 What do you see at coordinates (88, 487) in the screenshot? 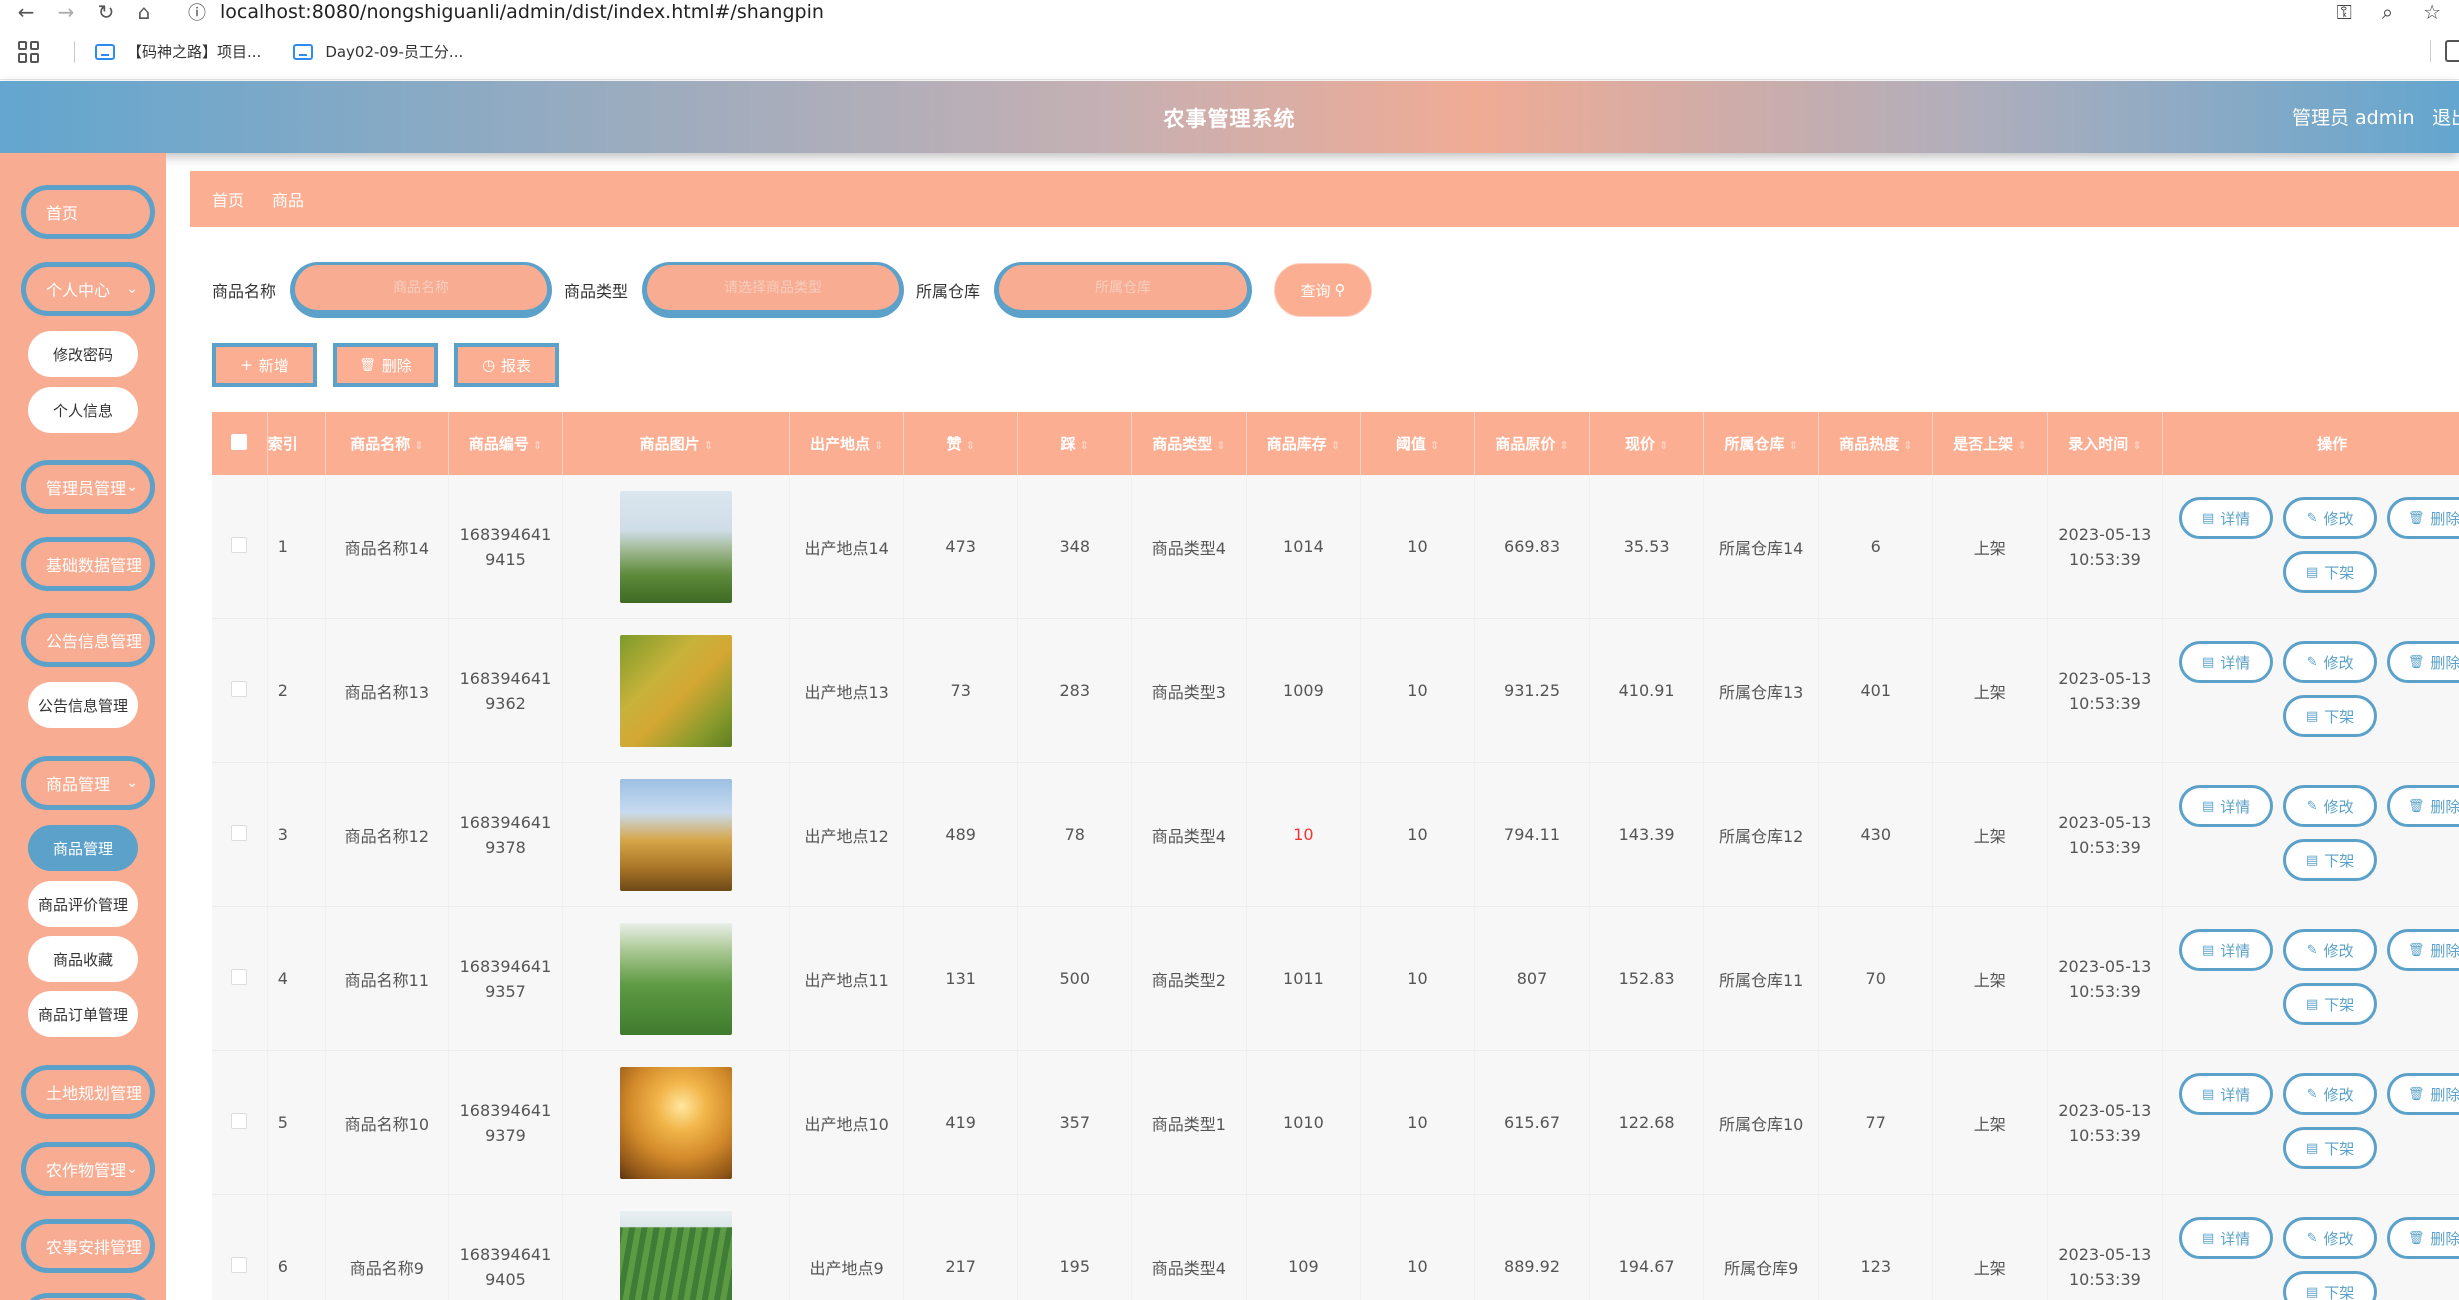
I see `sidebar-item-admin-manage: 管理员管理 ⌄` at bounding box center [88, 487].